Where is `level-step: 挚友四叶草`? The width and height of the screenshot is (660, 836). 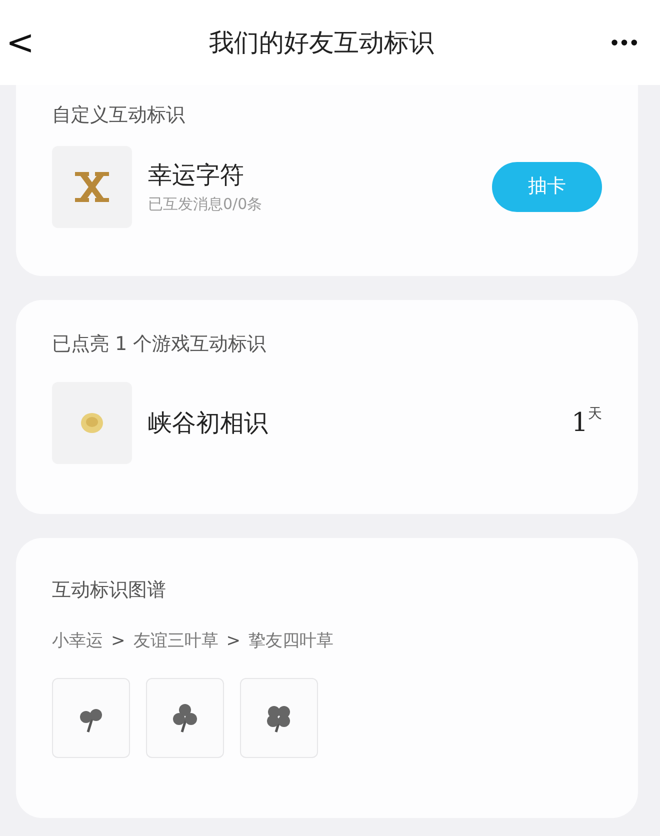 level-step: 挚友四叶草 is located at coordinates (291, 641).